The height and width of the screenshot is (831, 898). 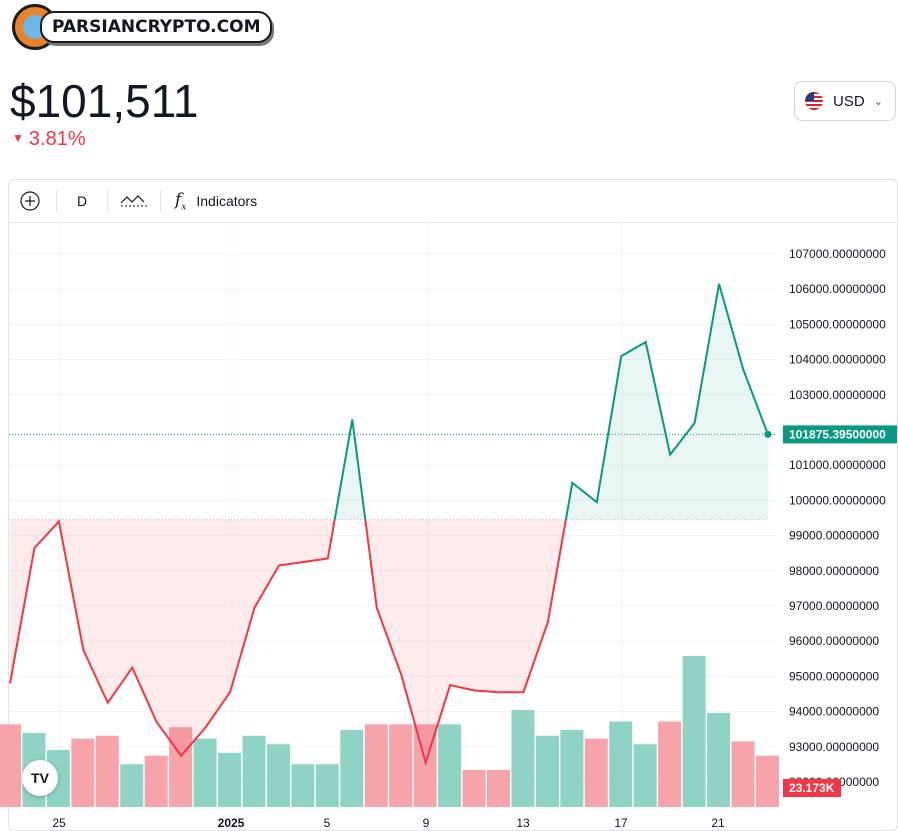 I want to click on x-tick-label: 25, so click(x=59, y=823).